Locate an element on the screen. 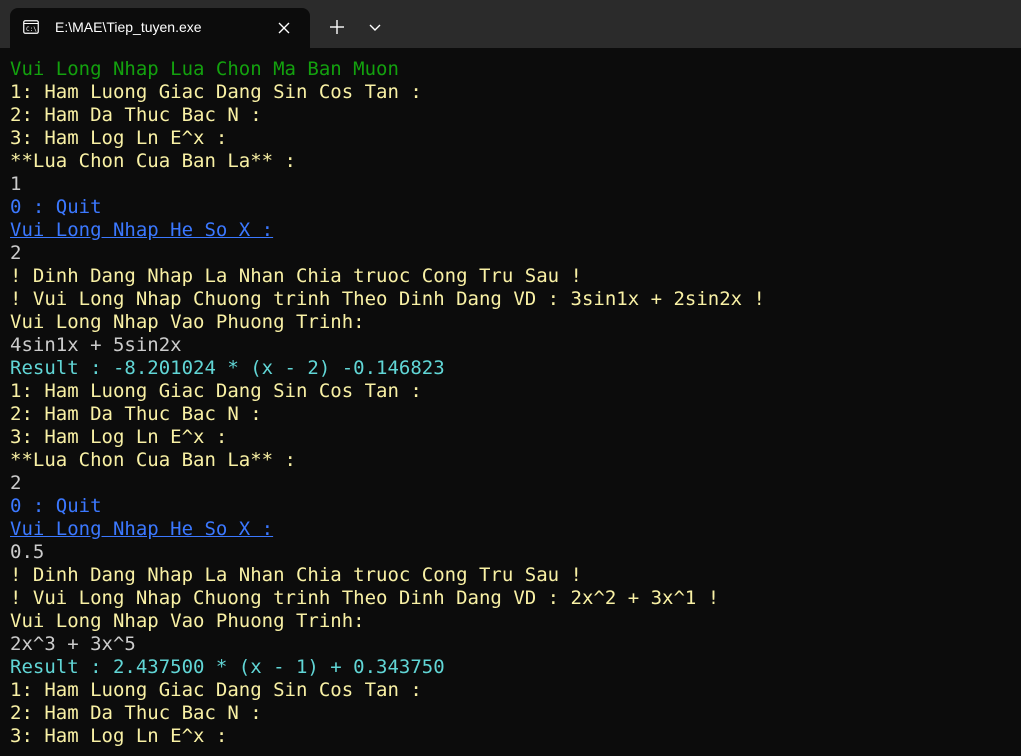 This screenshot has height=756, width=1021. console-line: Result : -8.201024 * (x - 2) -0.146823 is located at coordinates (227, 368).